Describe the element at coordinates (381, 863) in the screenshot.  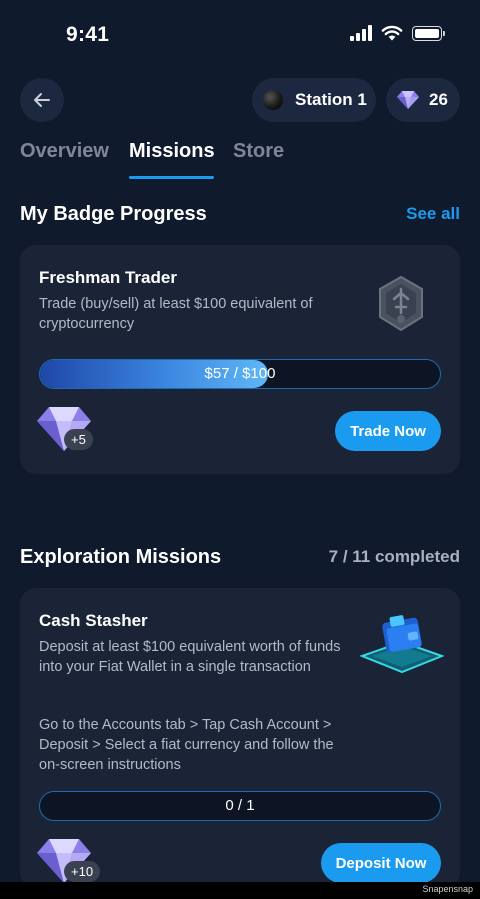
I see `deposit-now-button: Deposit Now` at that location.